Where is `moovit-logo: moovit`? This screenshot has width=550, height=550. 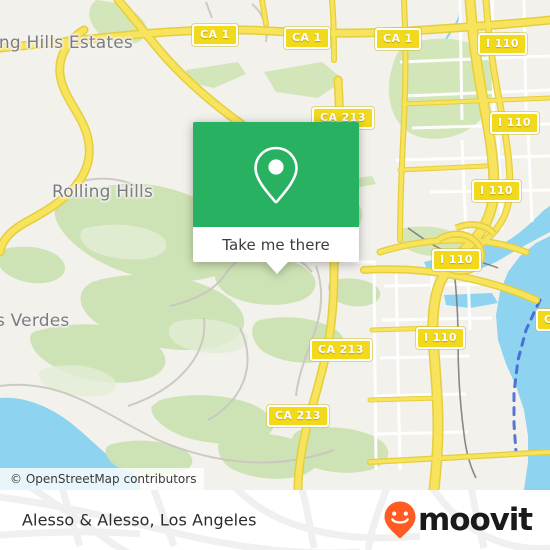 moovit-logo: moovit is located at coordinates (458, 520).